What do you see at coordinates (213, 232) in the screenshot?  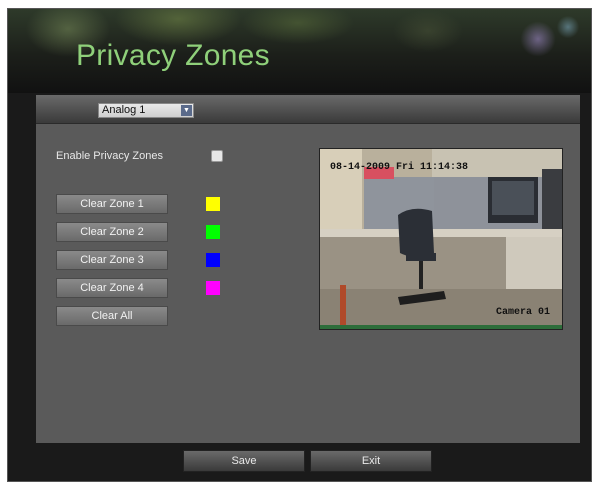 I see `zone-2-color-swatch` at bounding box center [213, 232].